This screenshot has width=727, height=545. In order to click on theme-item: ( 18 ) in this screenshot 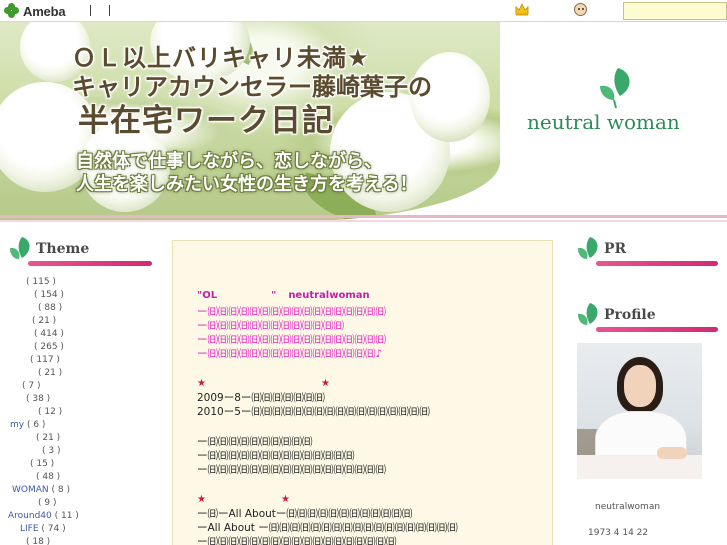, I will do `click(38, 540)`.